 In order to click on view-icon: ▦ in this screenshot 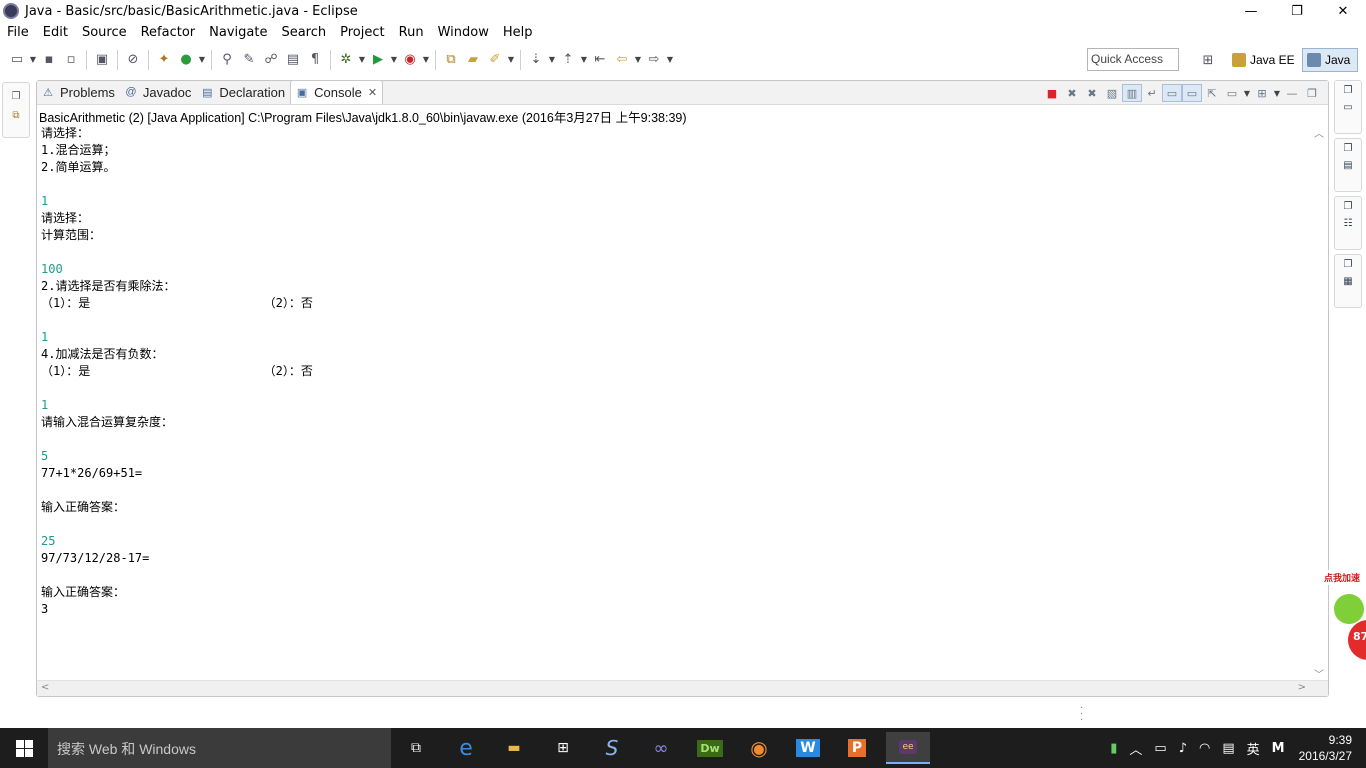, I will do `click(1347, 281)`.